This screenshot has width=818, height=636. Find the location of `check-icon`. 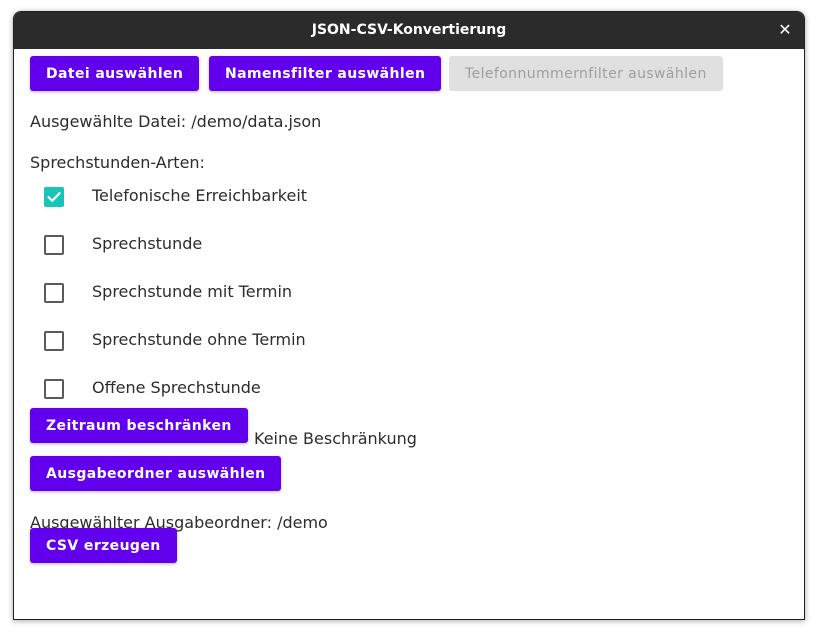

check-icon is located at coordinates (54, 197).